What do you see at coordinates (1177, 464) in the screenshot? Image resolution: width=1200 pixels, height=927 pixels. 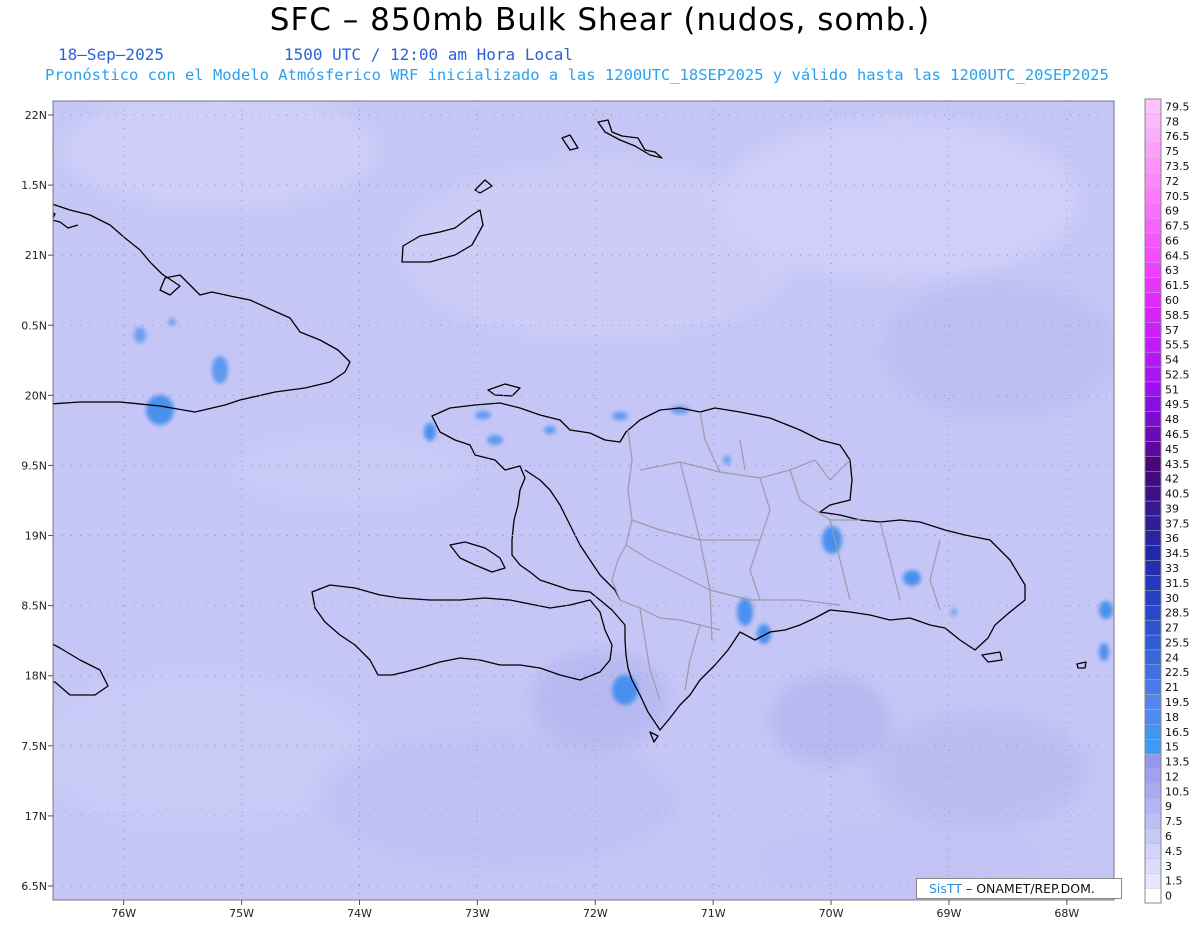 I see `colorbar-label: 43.5` at bounding box center [1177, 464].